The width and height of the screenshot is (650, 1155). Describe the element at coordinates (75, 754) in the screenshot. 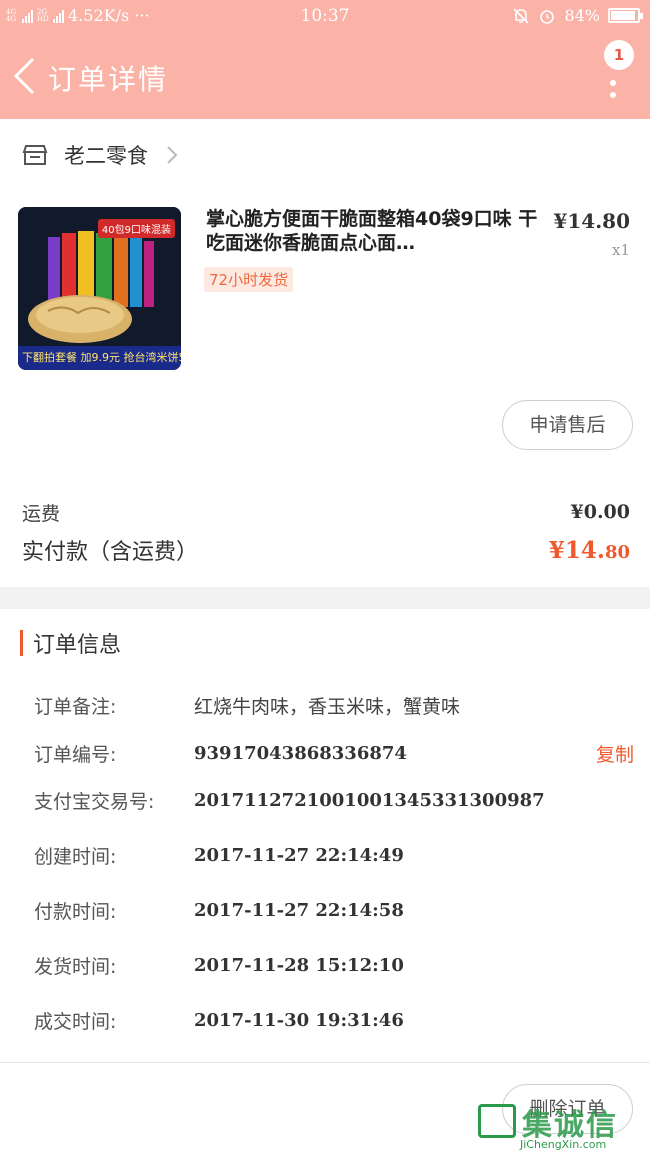

I see `info-label: 订单编号:` at that location.